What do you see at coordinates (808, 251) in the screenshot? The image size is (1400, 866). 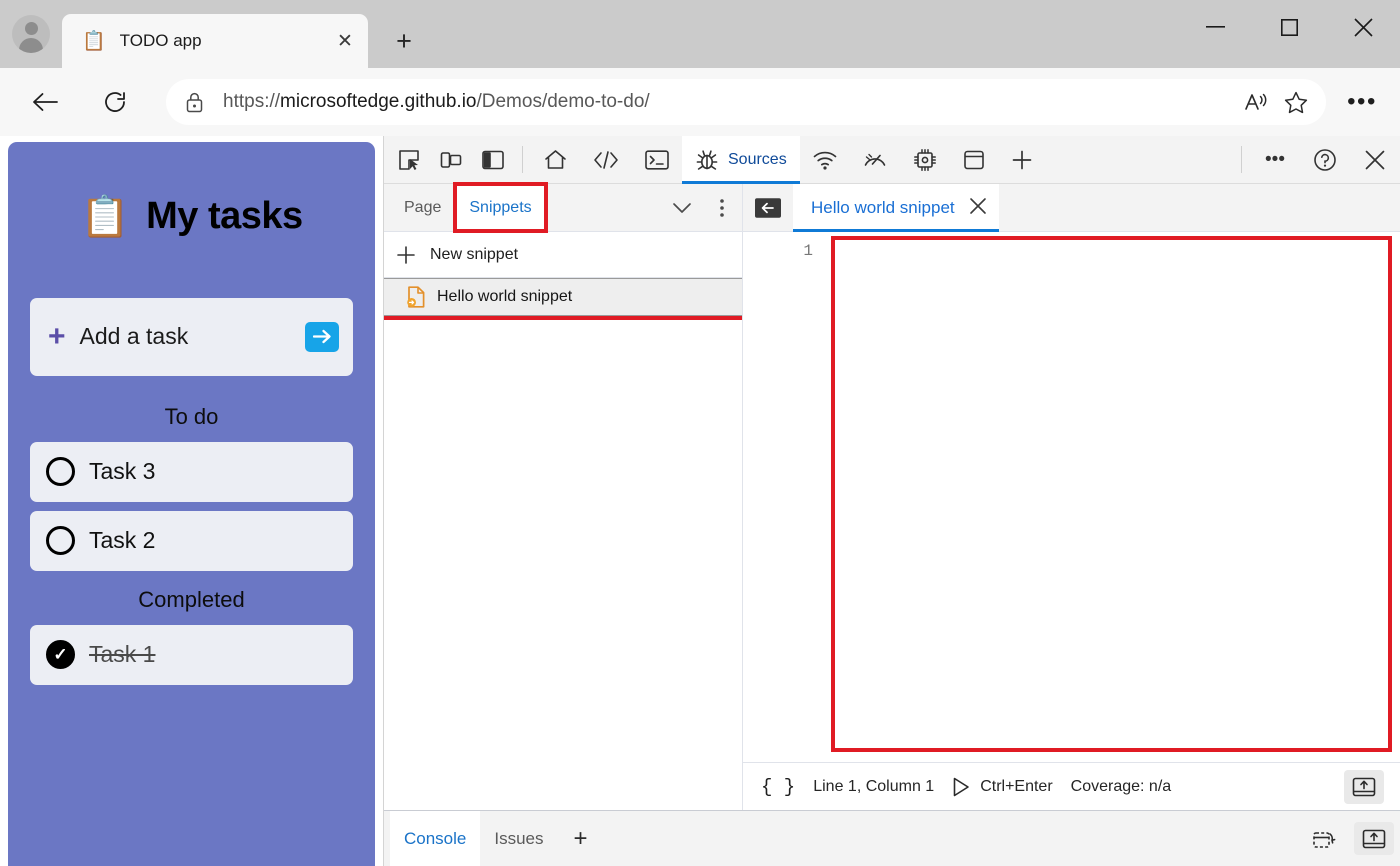 I see `line-number: 1` at bounding box center [808, 251].